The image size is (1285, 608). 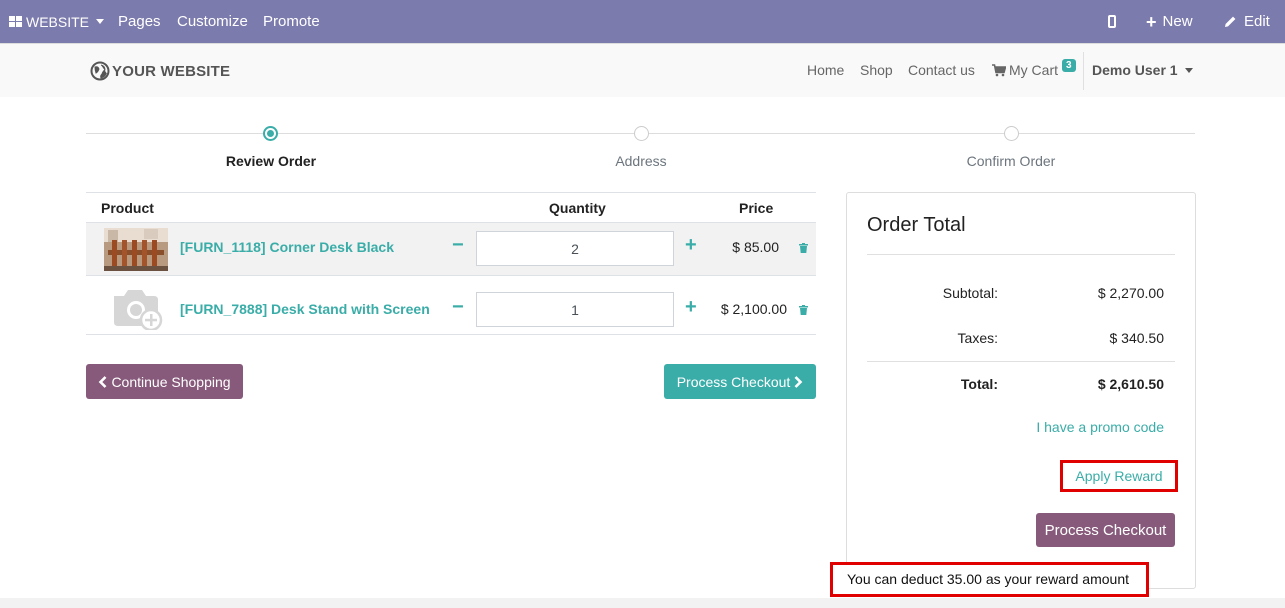 What do you see at coordinates (798, 381) in the screenshot?
I see `chevron-right-icon` at bounding box center [798, 381].